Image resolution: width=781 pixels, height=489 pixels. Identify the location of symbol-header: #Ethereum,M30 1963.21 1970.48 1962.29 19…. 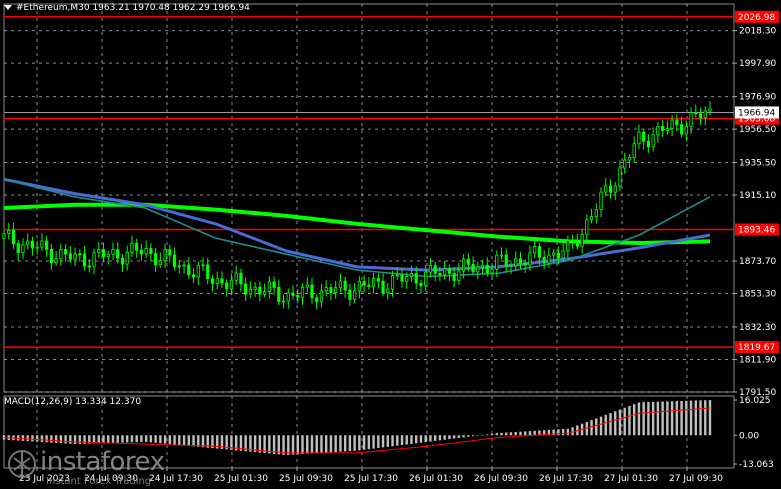
(127, 8).